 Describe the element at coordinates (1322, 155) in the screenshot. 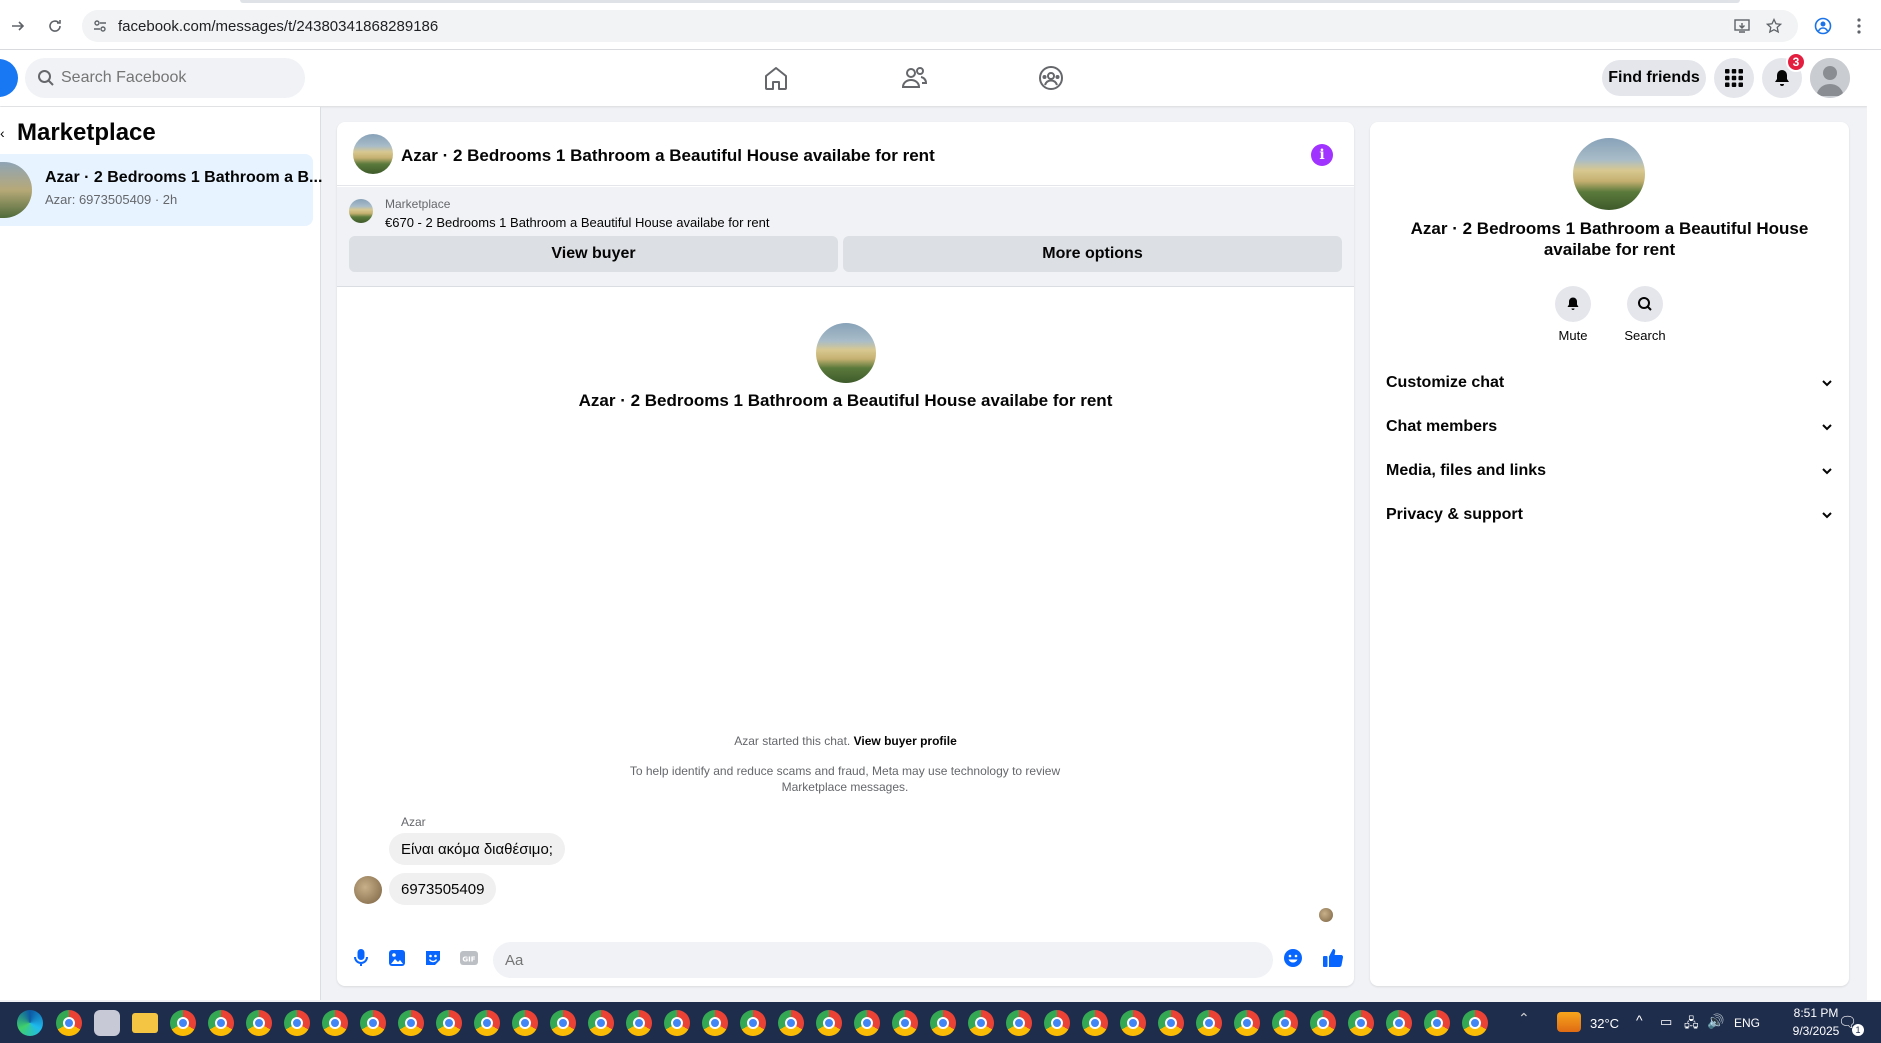

I see `info-icon: i` at that location.